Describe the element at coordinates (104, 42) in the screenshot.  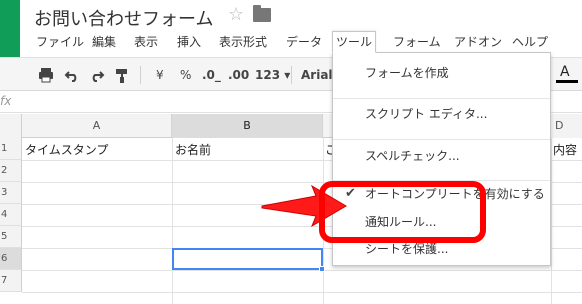
I see `menu-edit: 編集` at that location.